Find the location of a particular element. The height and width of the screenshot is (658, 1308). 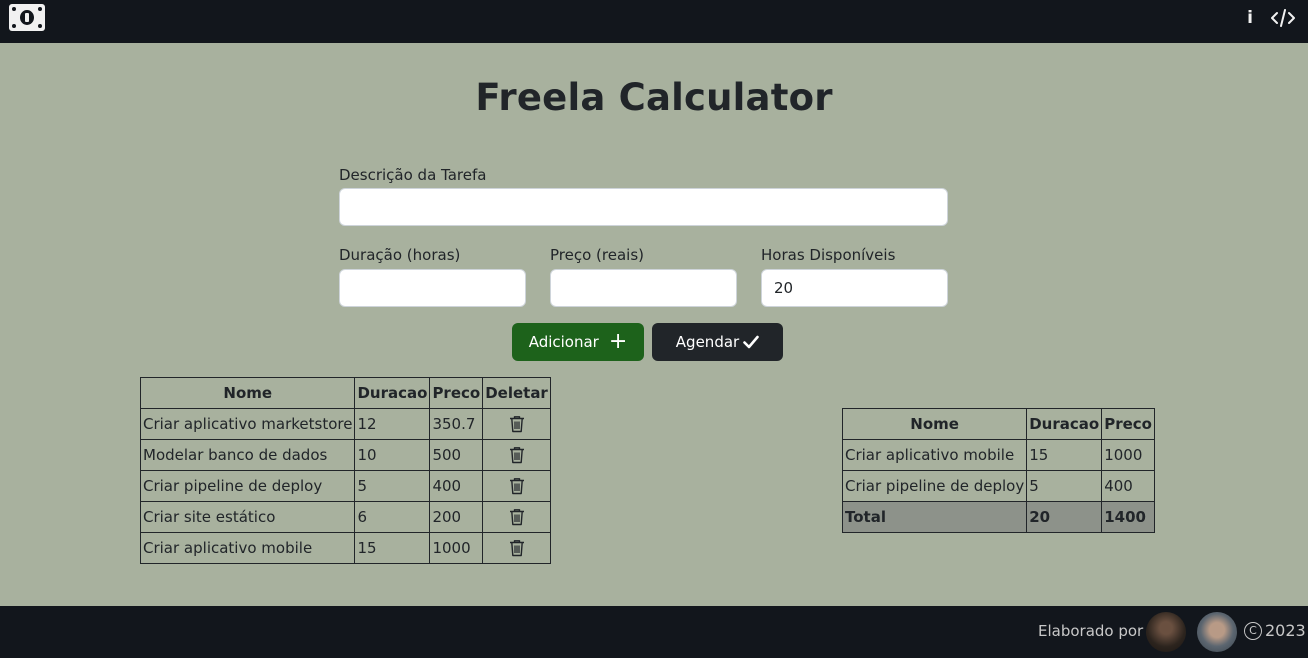

column-header-deletar: Deletar is located at coordinates (516, 393).